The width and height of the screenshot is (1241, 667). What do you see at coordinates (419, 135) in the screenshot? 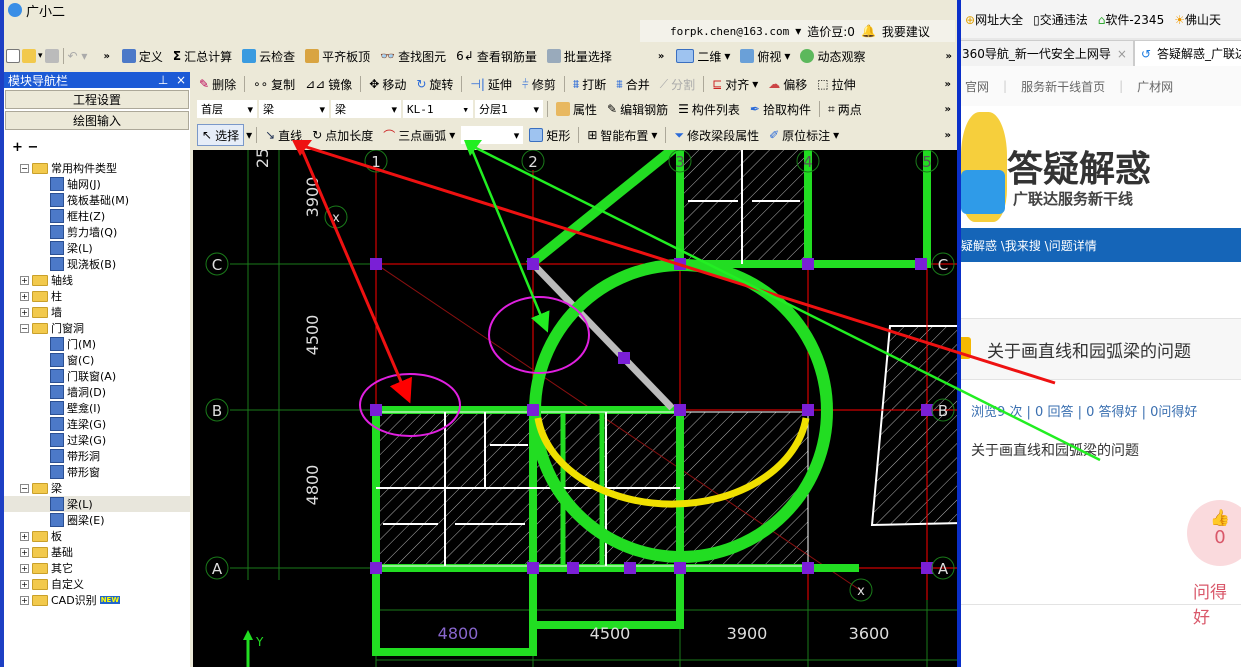
I see `three-point-arc-button: ⌒ 三点画弧 ▾` at bounding box center [419, 135].